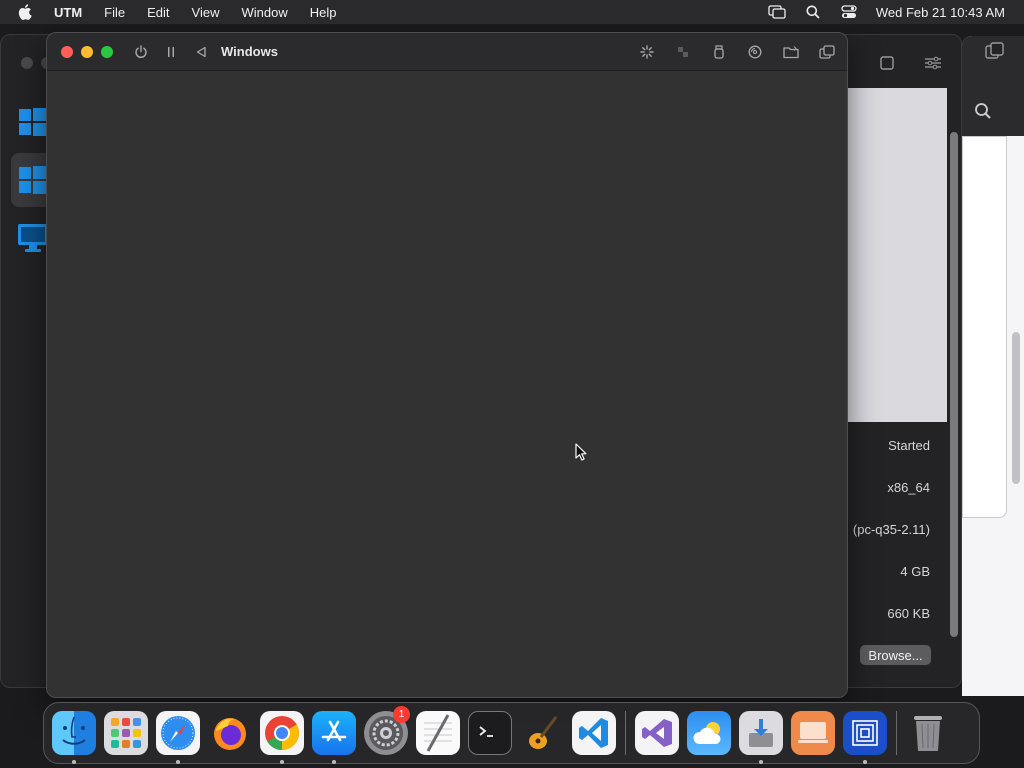 This screenshot has height=768, width=1024. What do you see at coordinates (827, 52) in the screenshot?
I see `windows-switcher-icon` at bounding box center [827, 52].